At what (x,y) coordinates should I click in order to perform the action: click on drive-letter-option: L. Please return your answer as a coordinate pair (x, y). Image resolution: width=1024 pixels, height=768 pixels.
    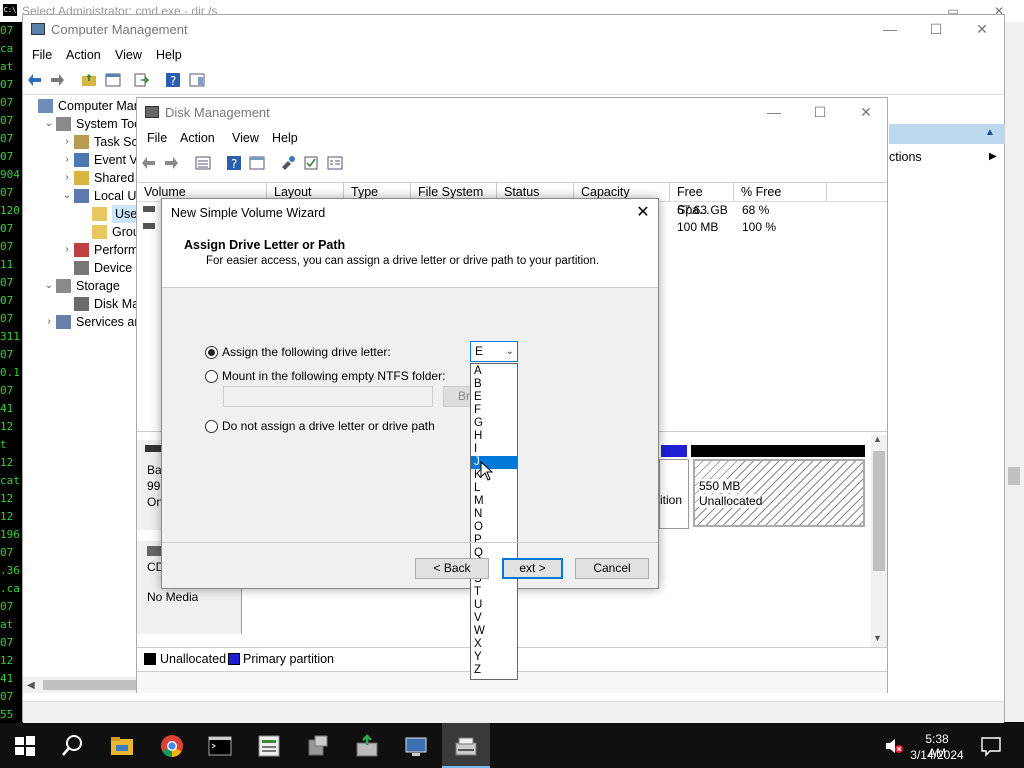
    Looking at the image, I should click on (494, 488).